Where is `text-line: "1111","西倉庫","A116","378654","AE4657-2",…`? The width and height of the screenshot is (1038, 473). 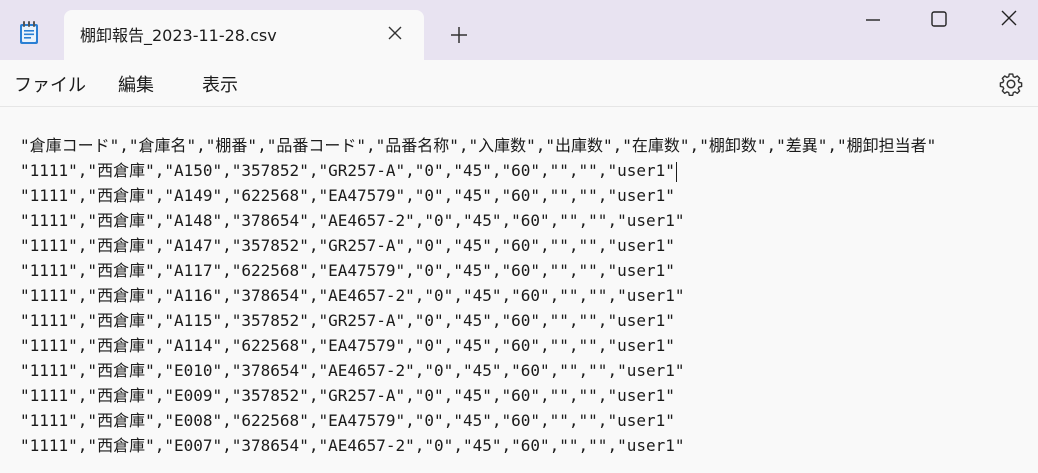 text-line: "1111","西倉庫","A116","378654","AE4657-2",… is located at coordinates (352, 295).